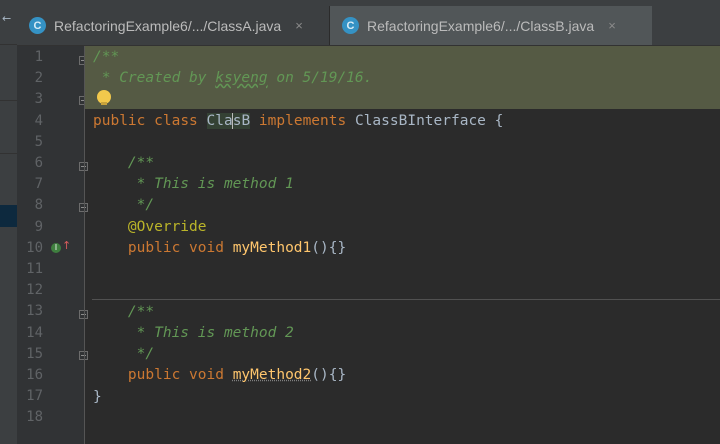 The image size is (720, 444). Describe the element at coordinates (124, 354) in the screenshot. I see `code-line-15: */` at that location.